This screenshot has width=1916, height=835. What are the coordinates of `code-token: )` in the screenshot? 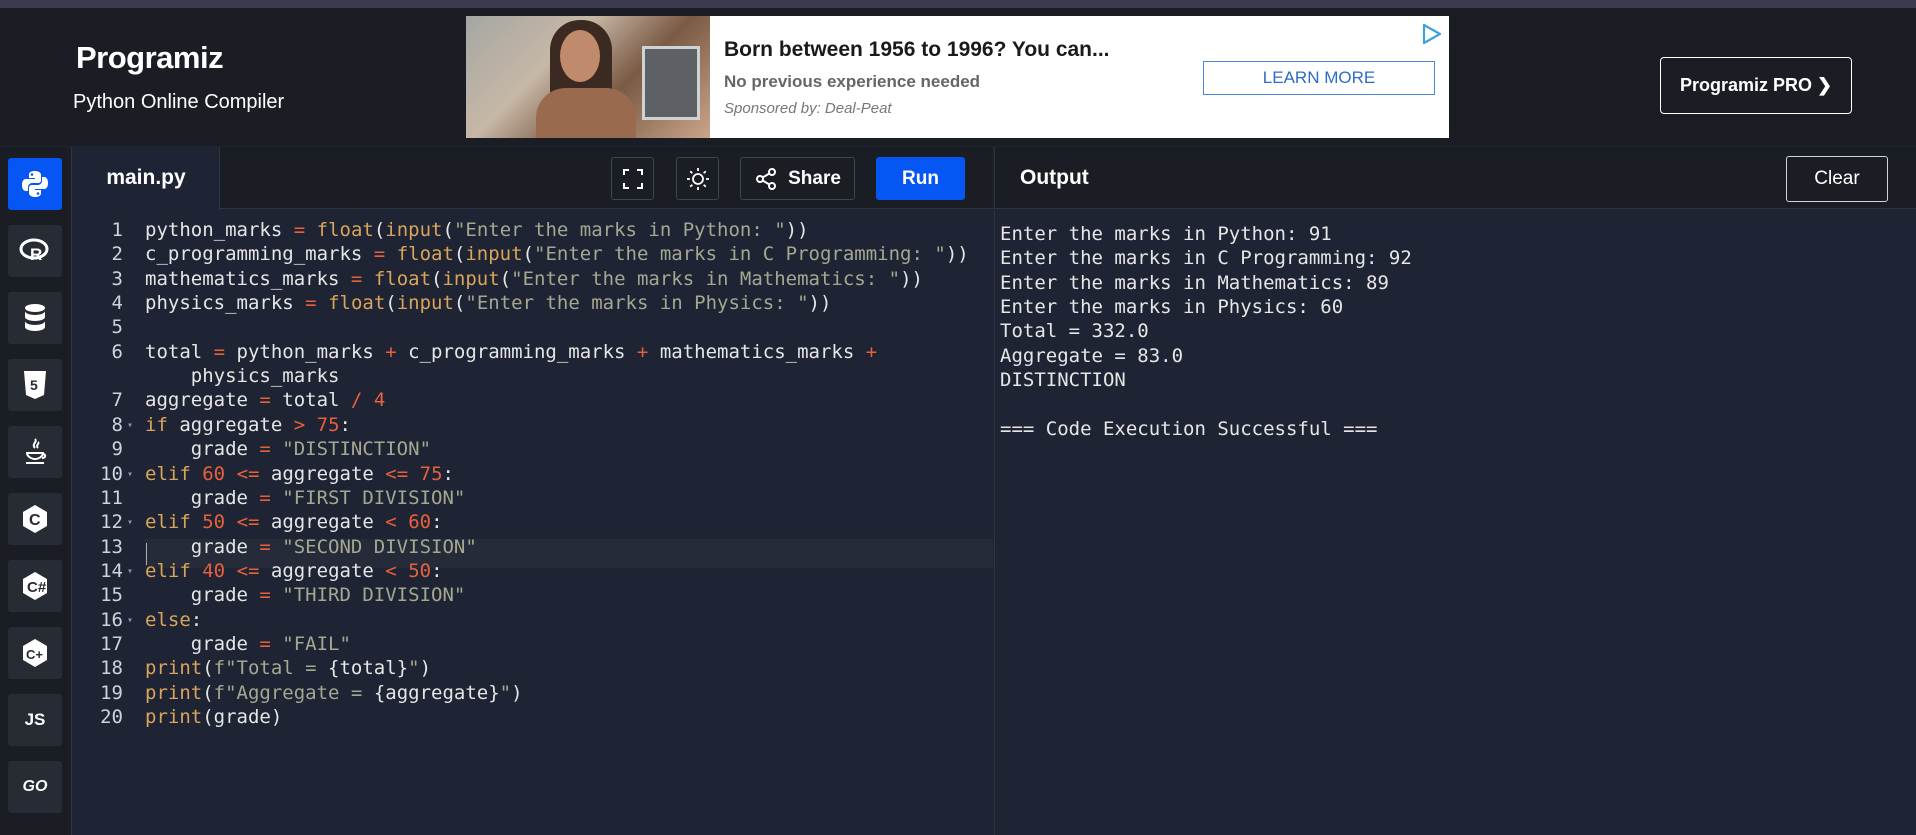 It's located at (425, 668).